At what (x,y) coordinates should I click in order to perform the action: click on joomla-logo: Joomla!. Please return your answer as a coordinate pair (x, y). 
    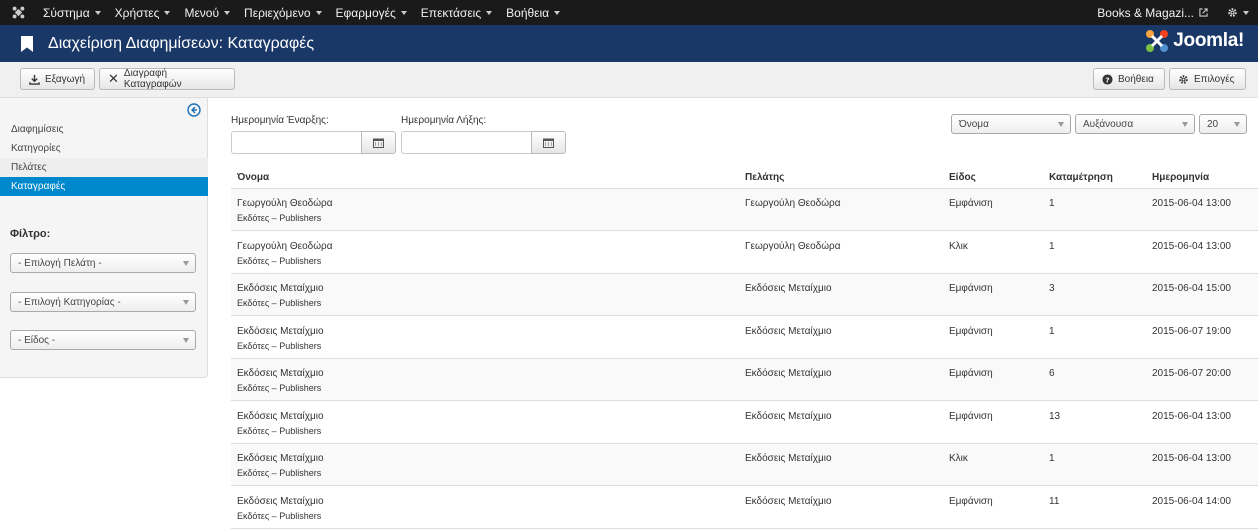
    Looking at the image, I should click on (1194, 41).